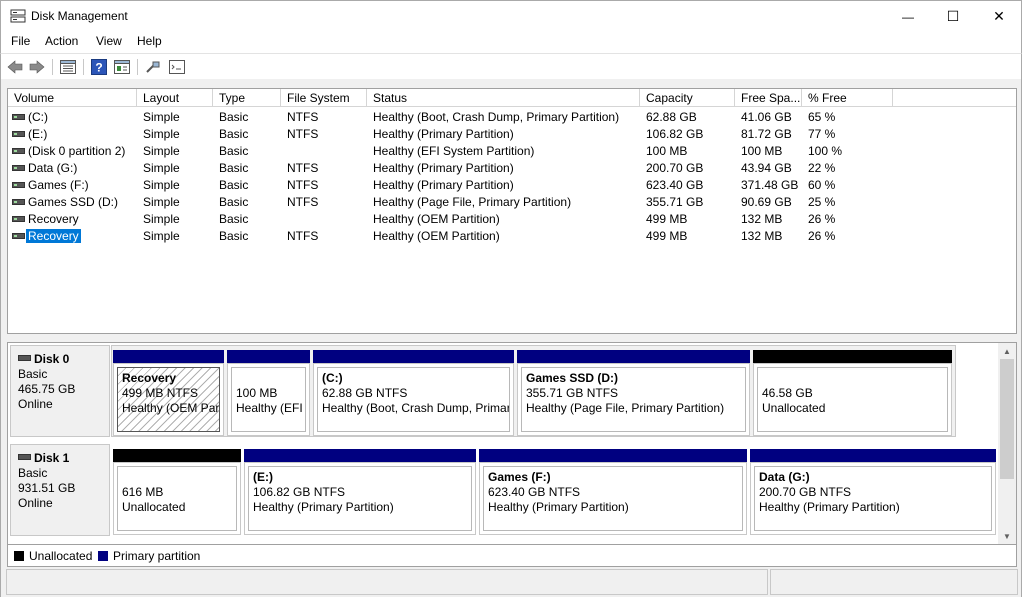  Describe the element at coordinates (175, 98) in the screenshot. I see `column-header-layout: Layout` at that location.